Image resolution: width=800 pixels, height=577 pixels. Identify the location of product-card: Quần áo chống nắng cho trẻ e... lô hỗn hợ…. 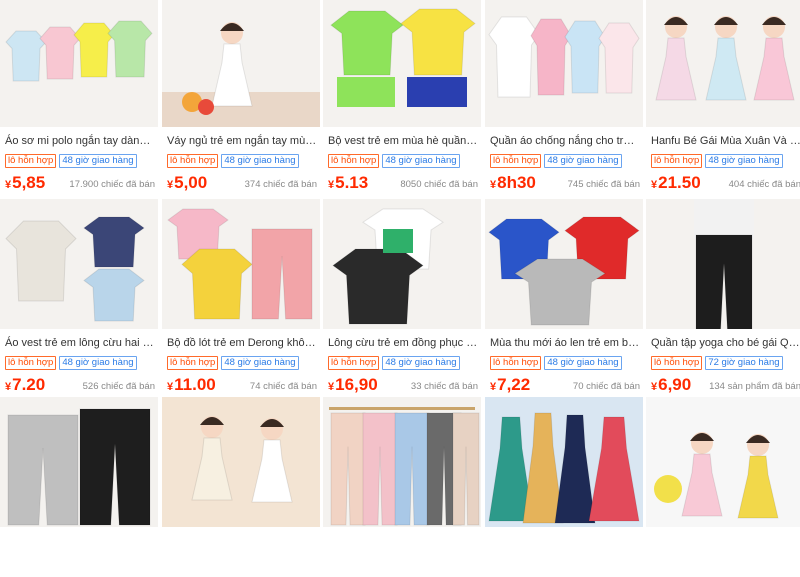
(564, 96).